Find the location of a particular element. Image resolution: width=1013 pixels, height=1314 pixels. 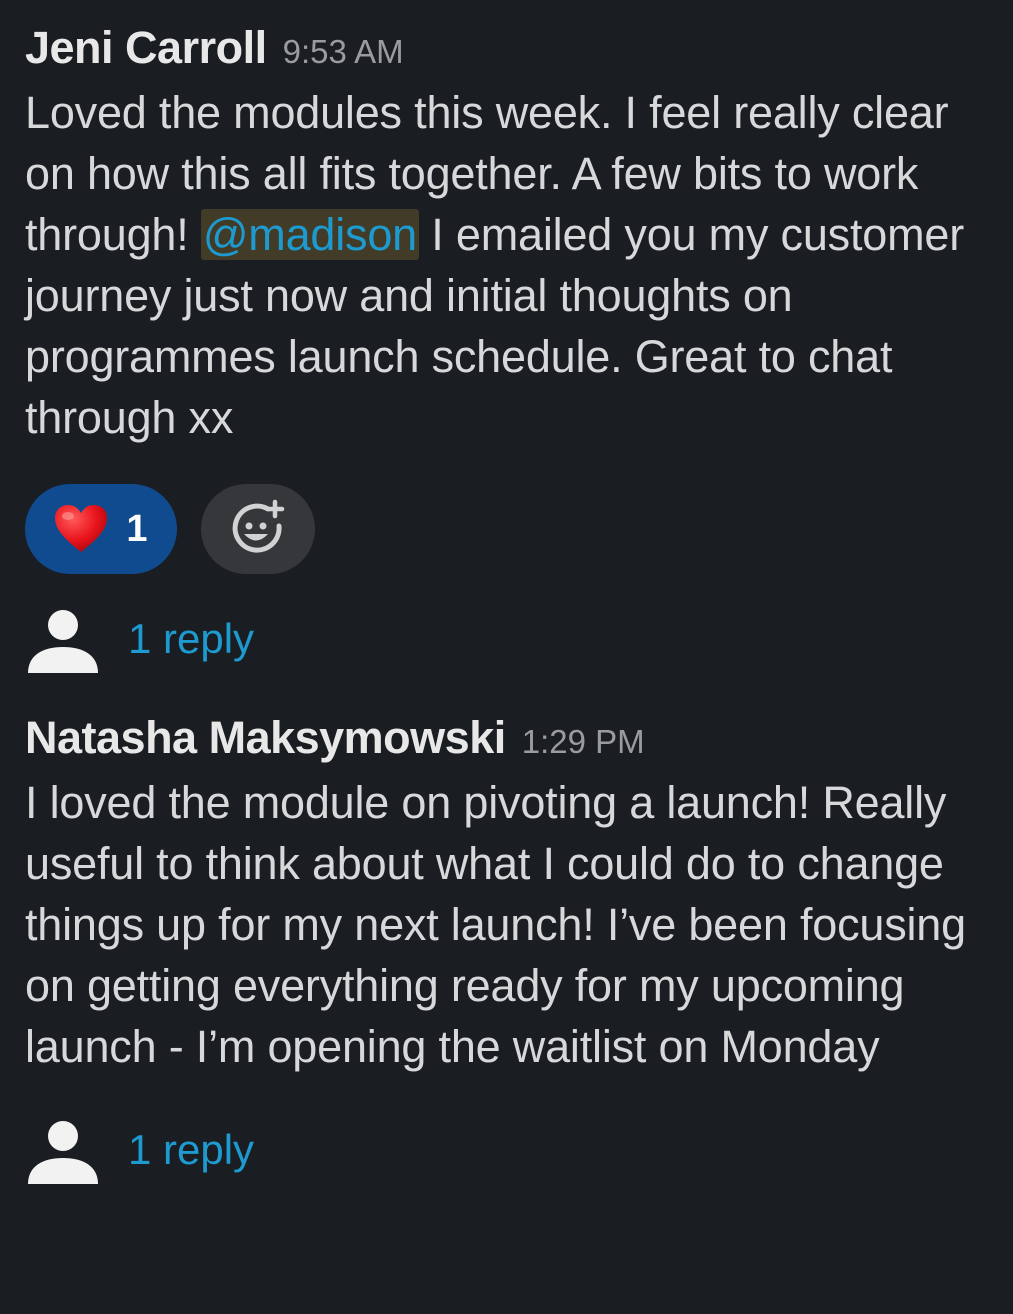

heart-reaction-button: 1 is located at coordinates (101, 529).